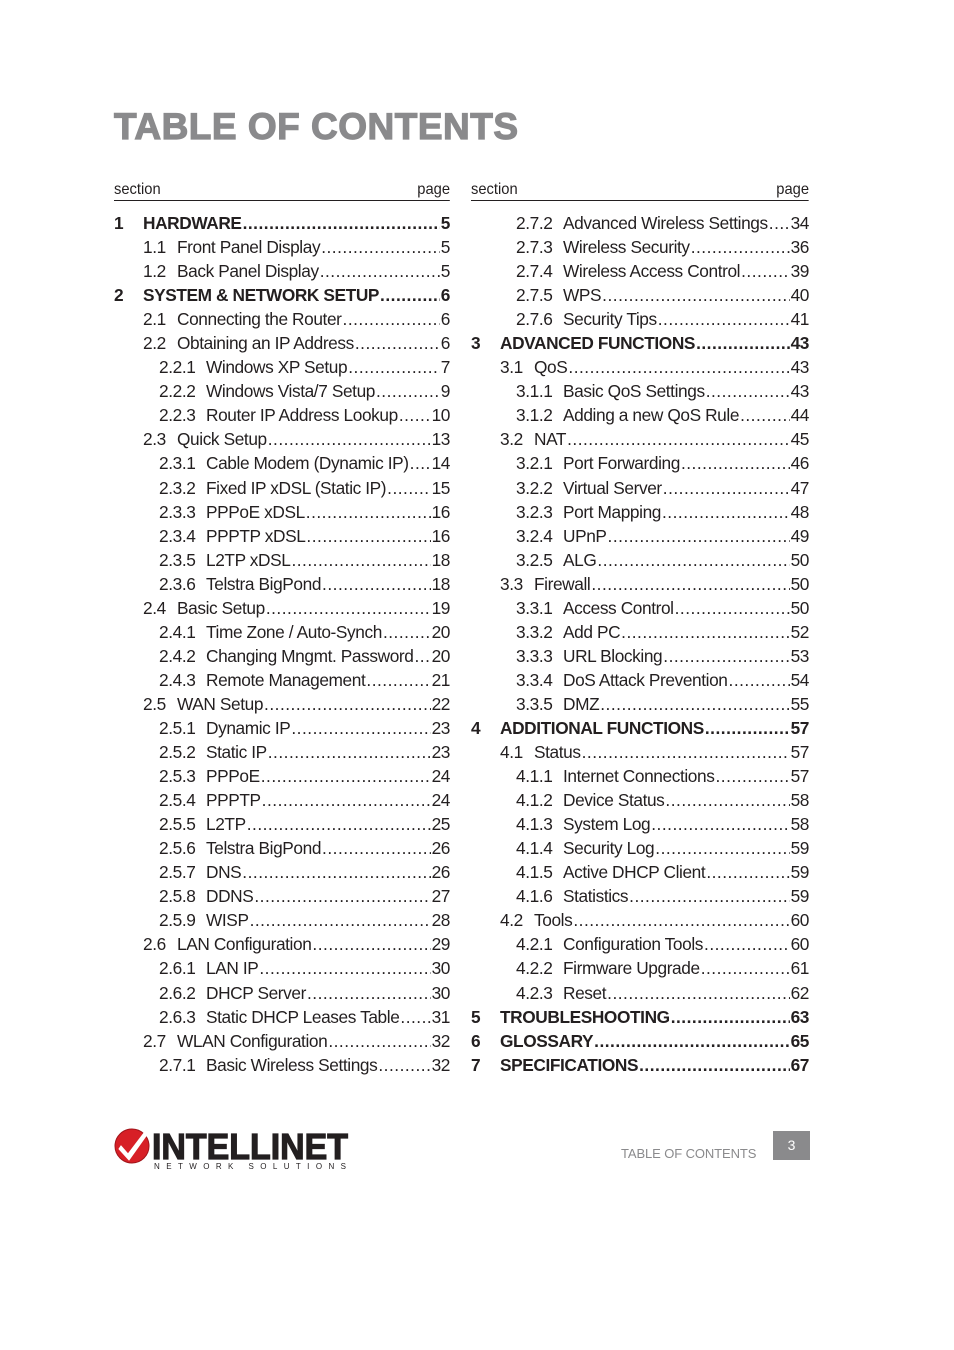 Image resolution: width=954 pixels, height=1350 pixels. What do you see at coordinates (233, 776) in the screenshot?
I see `entry-title: PPPoE` at bounding box center [233, 776].